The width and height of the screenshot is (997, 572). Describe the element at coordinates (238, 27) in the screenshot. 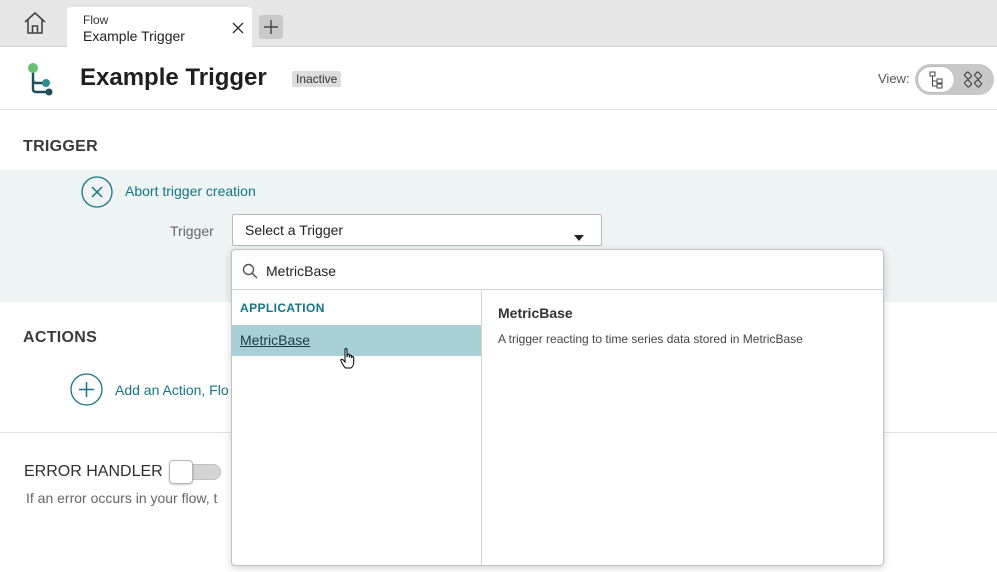

I see `close-icon` at that location.